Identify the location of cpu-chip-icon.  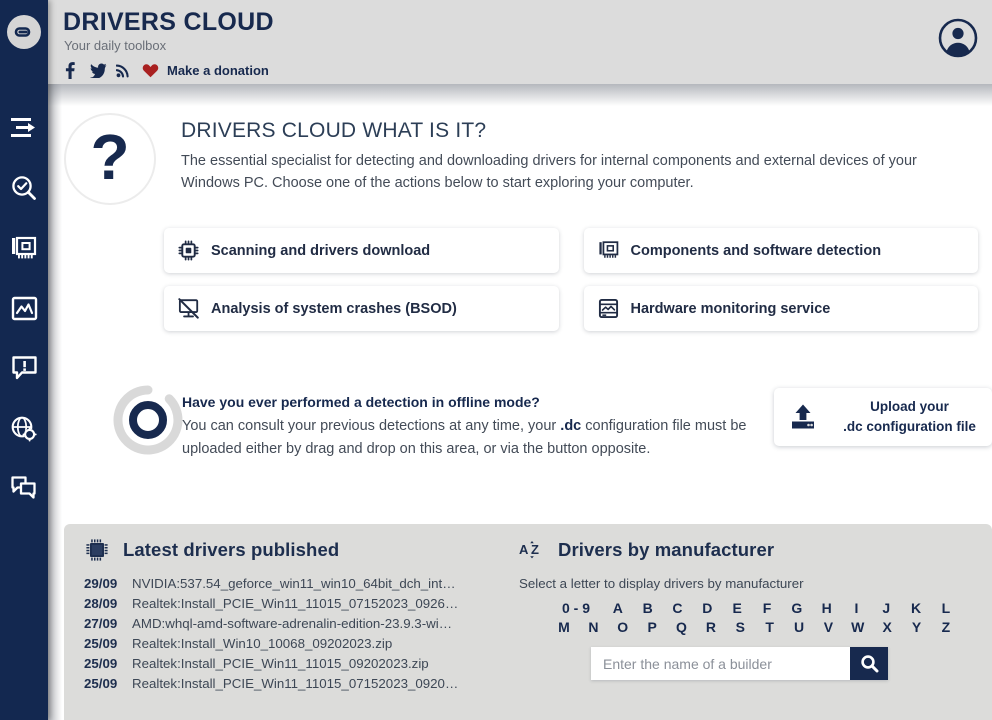
(97, 550).